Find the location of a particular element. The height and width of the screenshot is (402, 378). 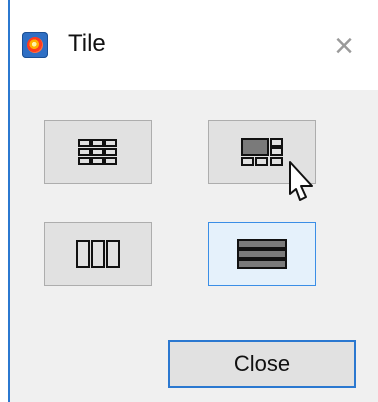

tile-mixed-icon is located at coordinates (262, 152).